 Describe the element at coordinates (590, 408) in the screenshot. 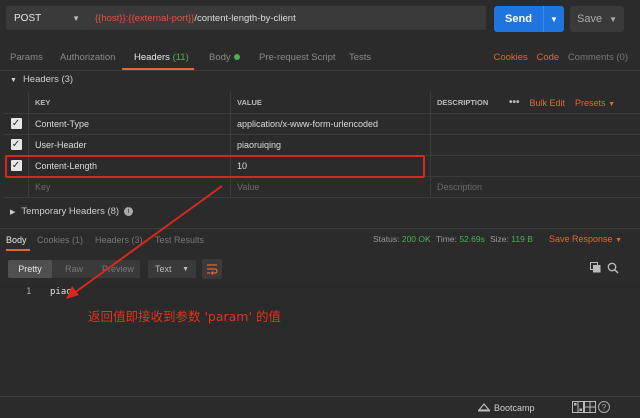

I see `keyboard-icon` at that location.